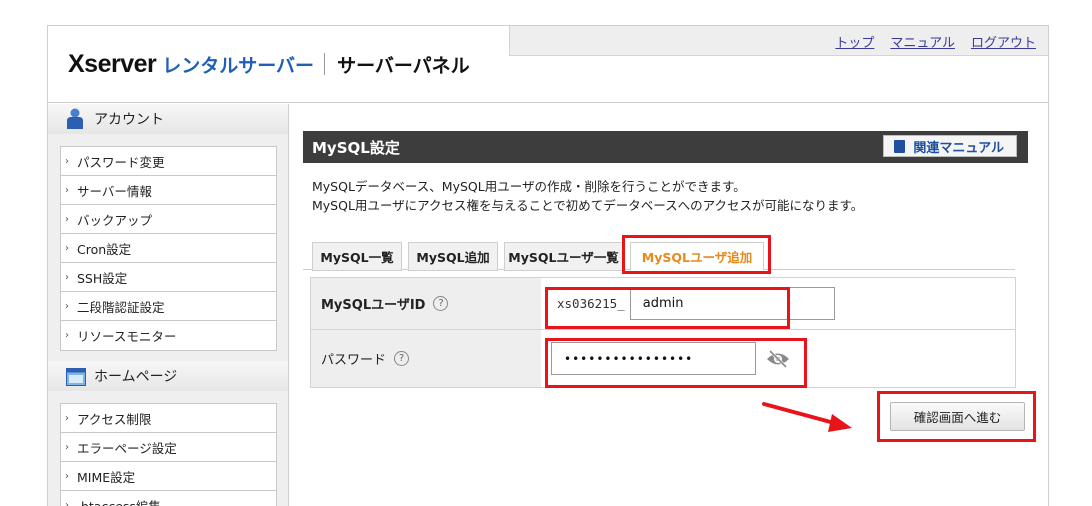 The image size is (1092, 506). I want to click on sidebar-item-label: アクセス制限, so click(114, 419).